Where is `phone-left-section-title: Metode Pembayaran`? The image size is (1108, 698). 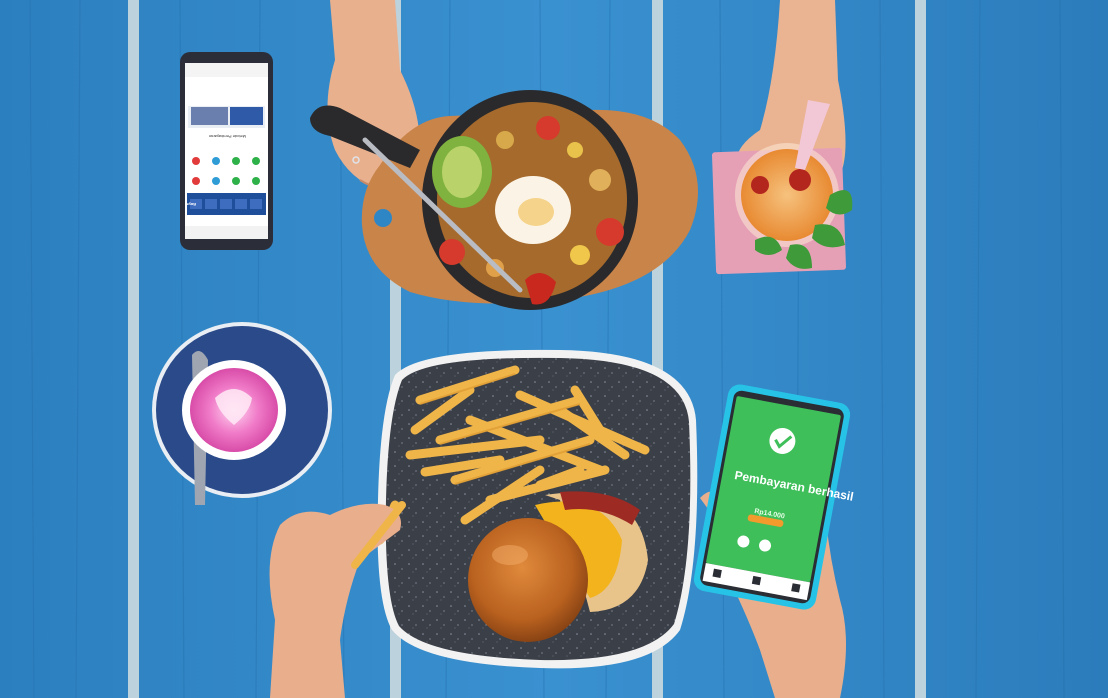
phone-left-section-title: Metode Pembayaran is located at coordinates (227, 136).